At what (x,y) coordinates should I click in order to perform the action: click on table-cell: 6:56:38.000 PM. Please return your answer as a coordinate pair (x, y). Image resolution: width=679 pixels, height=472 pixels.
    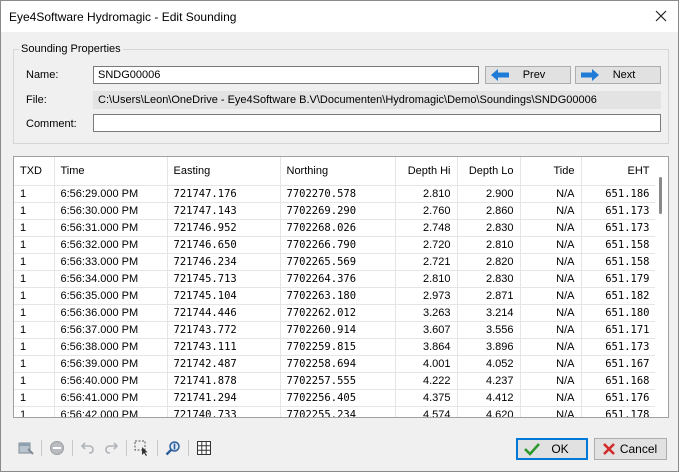
    Looking at the image, I should click on (111, 347).